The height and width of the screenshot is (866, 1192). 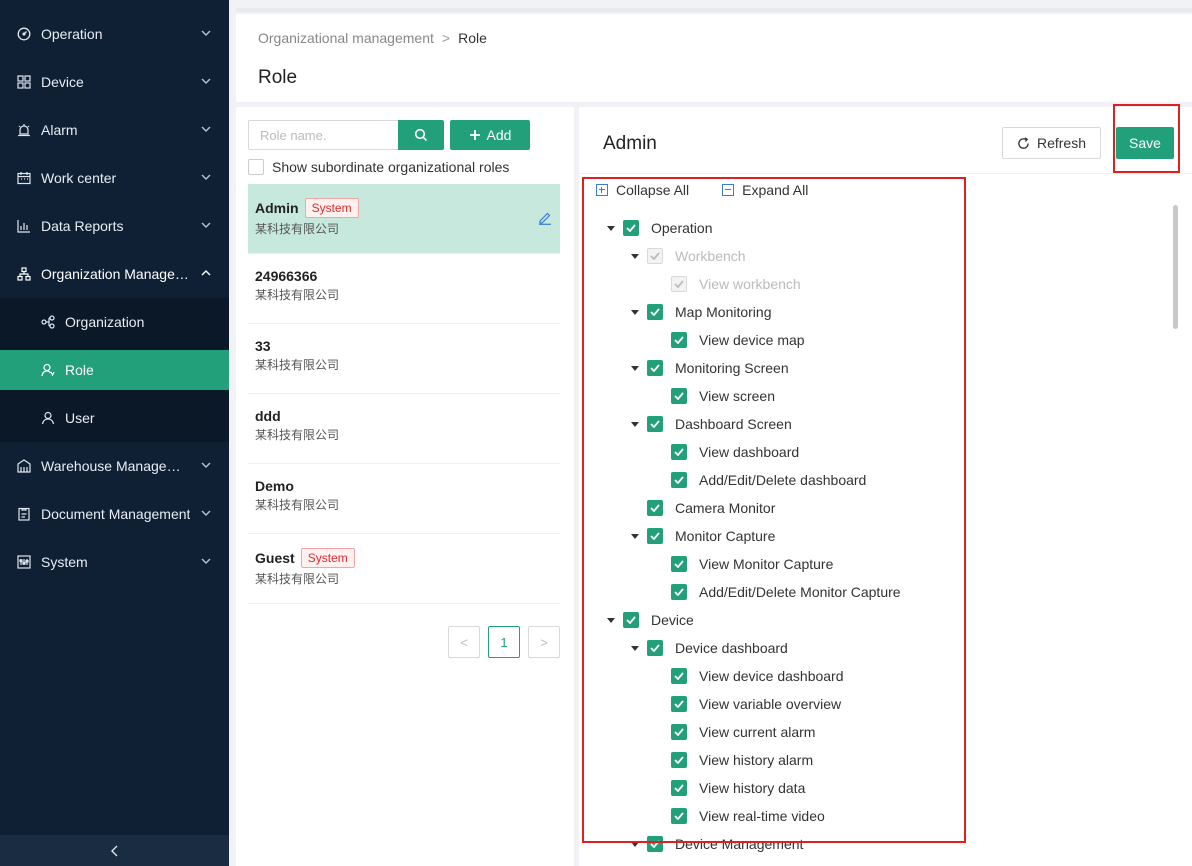 What do you see at coordinates (736, 284) in the screenshot?
I see `tree-node: View workbench` at bounding box center [736, 284].